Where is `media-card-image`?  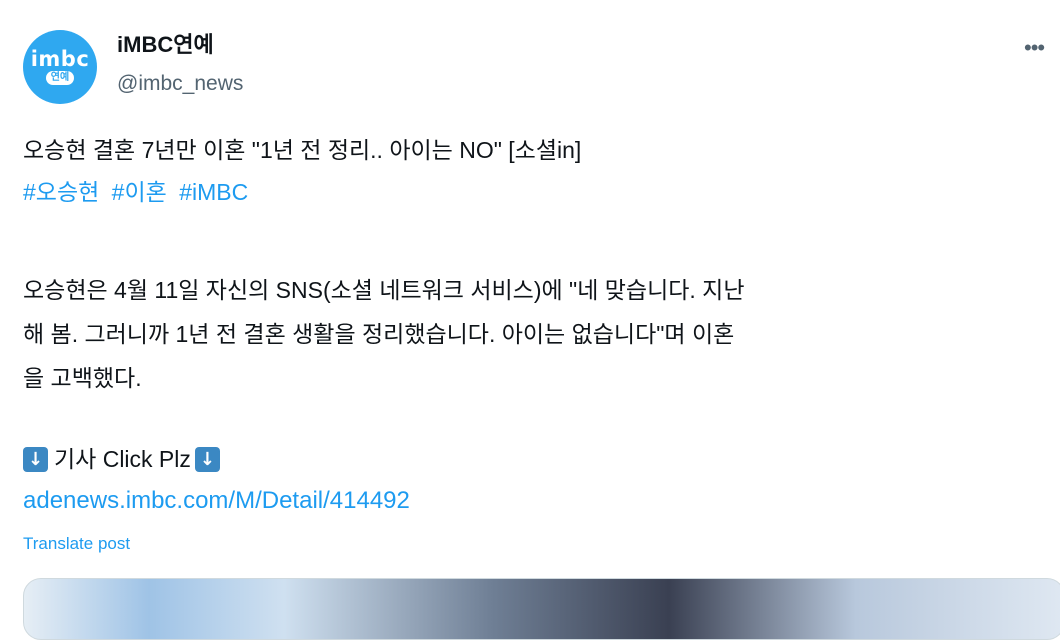 media-card-image is located at coordinates (541, 609).